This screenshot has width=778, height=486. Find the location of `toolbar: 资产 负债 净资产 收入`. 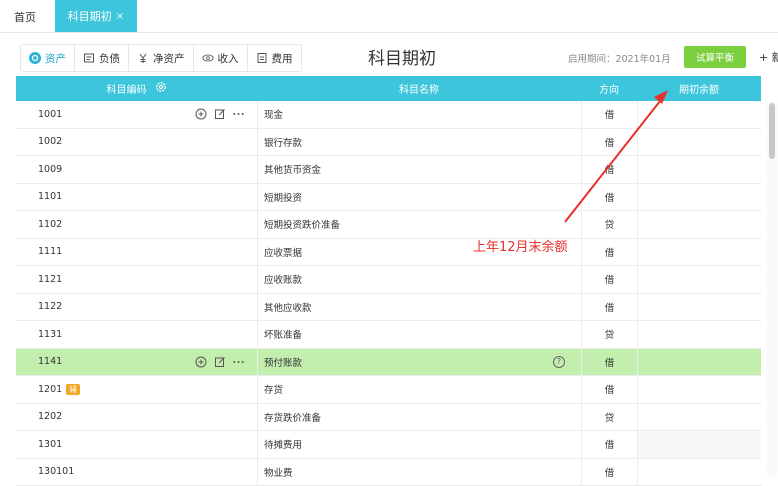

toolbar: 资产 负债 净资产 收入 is located at coordinates (397, 57).